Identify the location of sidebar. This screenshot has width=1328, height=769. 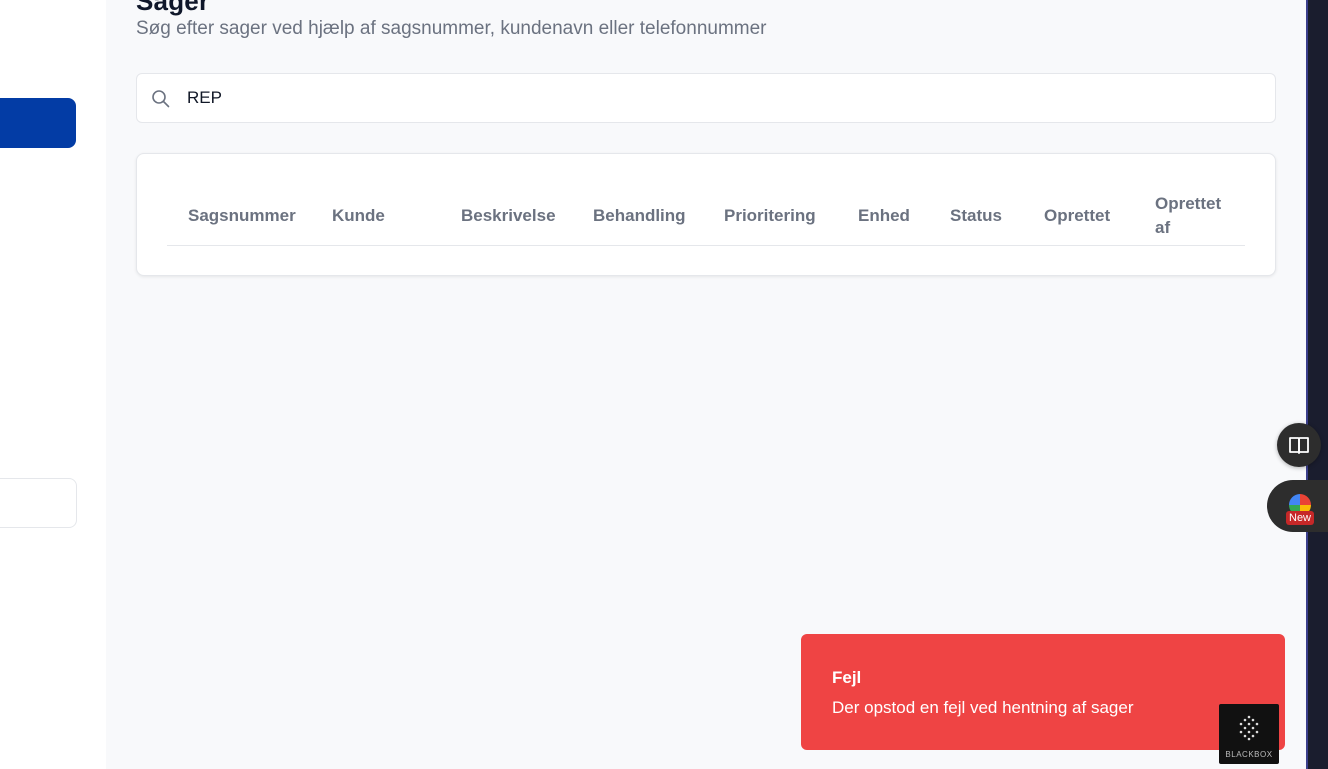
(53, 384).